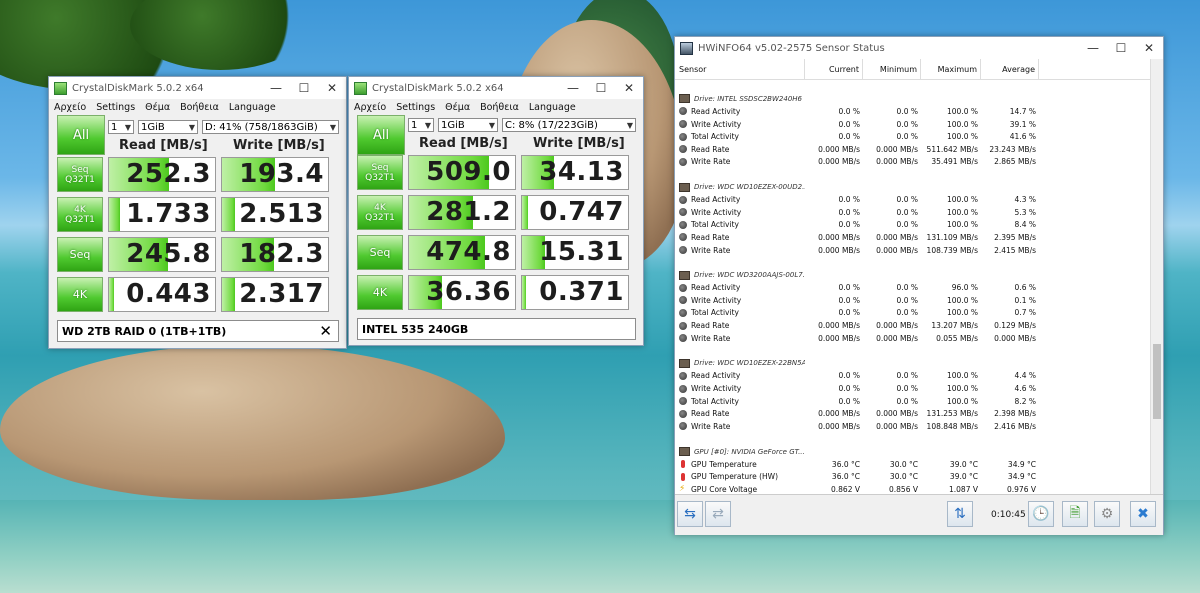 This screenshot has height=593, width=1200. What do you see at coordinates (252, 422) in the screenshot?
I see `boulder` at bounding box center [252, 422].